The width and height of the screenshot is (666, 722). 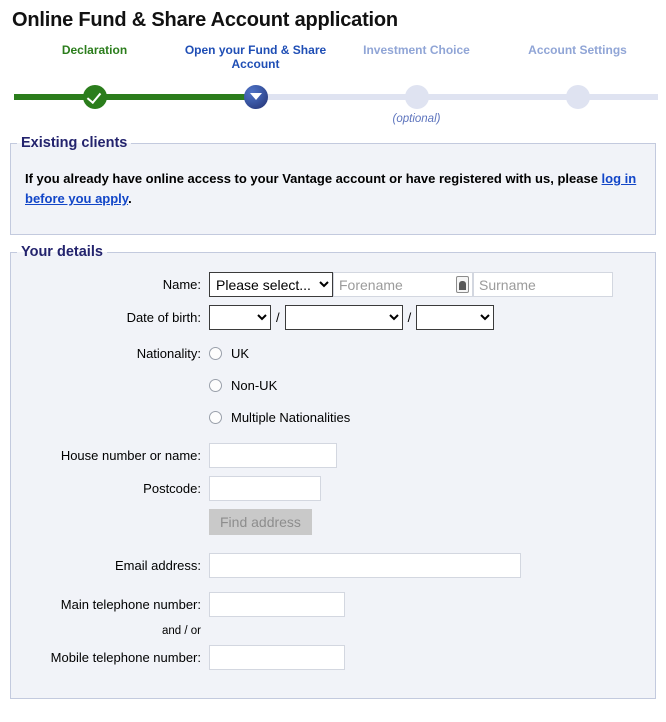 What do you see at coordinates (125, 657) in the screenshot?
I see `mobile-telephone-label: Mobile telephone number:` at bounding box center [125, 657].